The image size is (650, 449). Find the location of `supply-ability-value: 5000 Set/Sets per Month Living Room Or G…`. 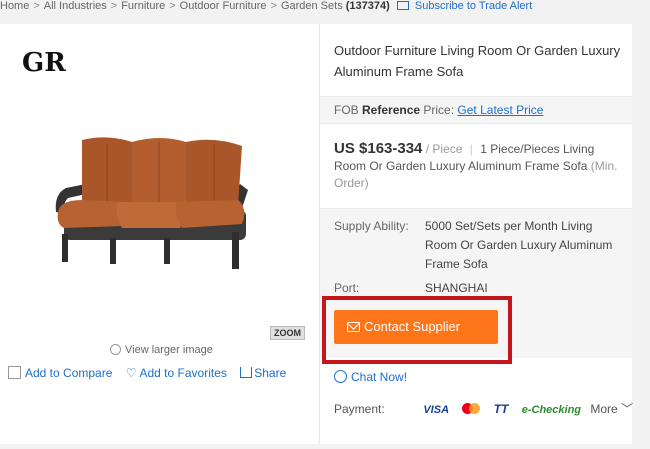

supply-ability-value: 5000 Set/Sets per Month Living Room Or G… is located at coordinates (519, 245).